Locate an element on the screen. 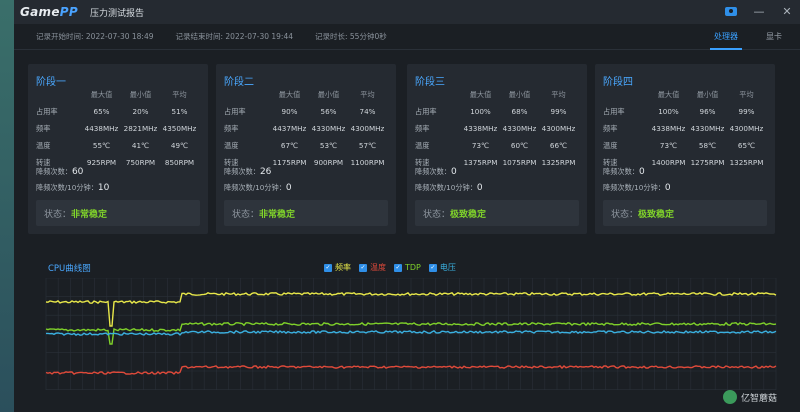 The height and width of the screenshot is (412, 800). record-duration: 记录时长: 55分钟0秒 is located at coordinates (351, 36).